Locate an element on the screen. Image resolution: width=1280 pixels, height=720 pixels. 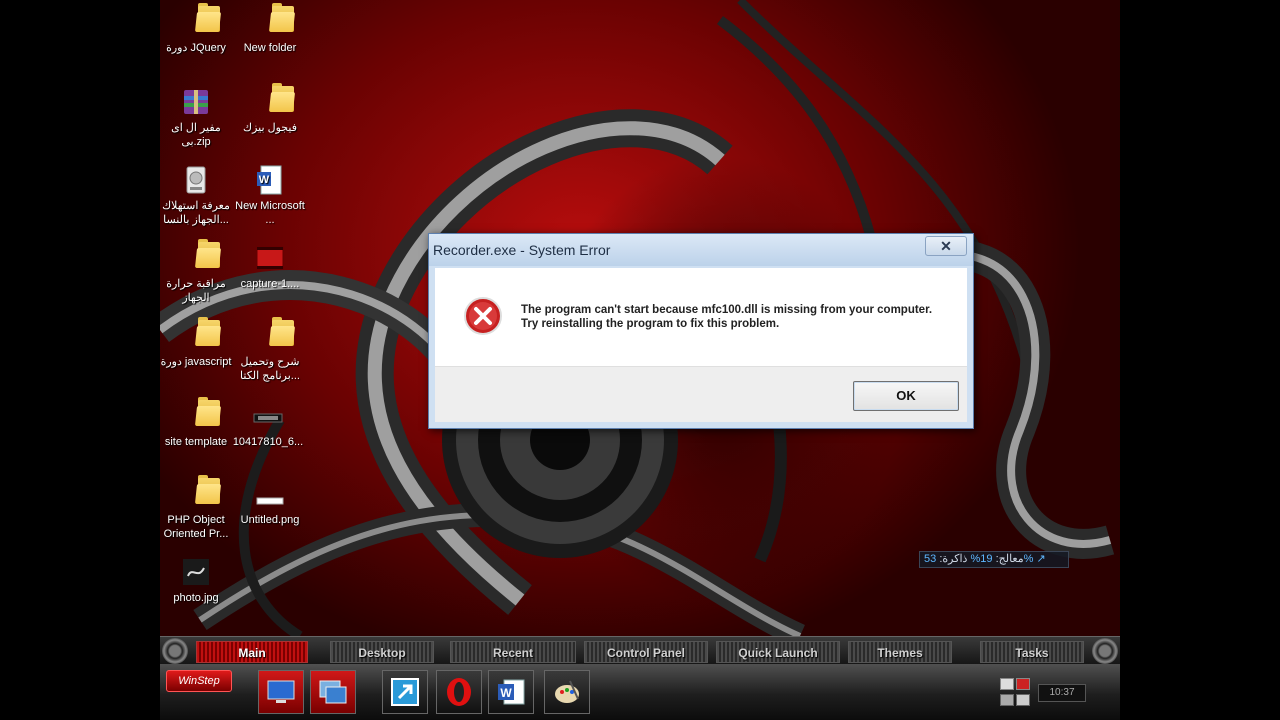
dialog-footer: OK is located at coordinates (701, 394).